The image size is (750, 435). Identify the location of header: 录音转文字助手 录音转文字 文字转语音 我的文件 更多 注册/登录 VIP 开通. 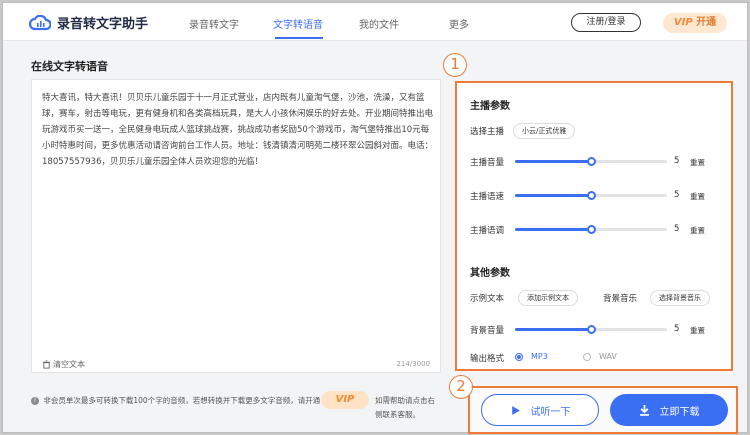
(375, 22).